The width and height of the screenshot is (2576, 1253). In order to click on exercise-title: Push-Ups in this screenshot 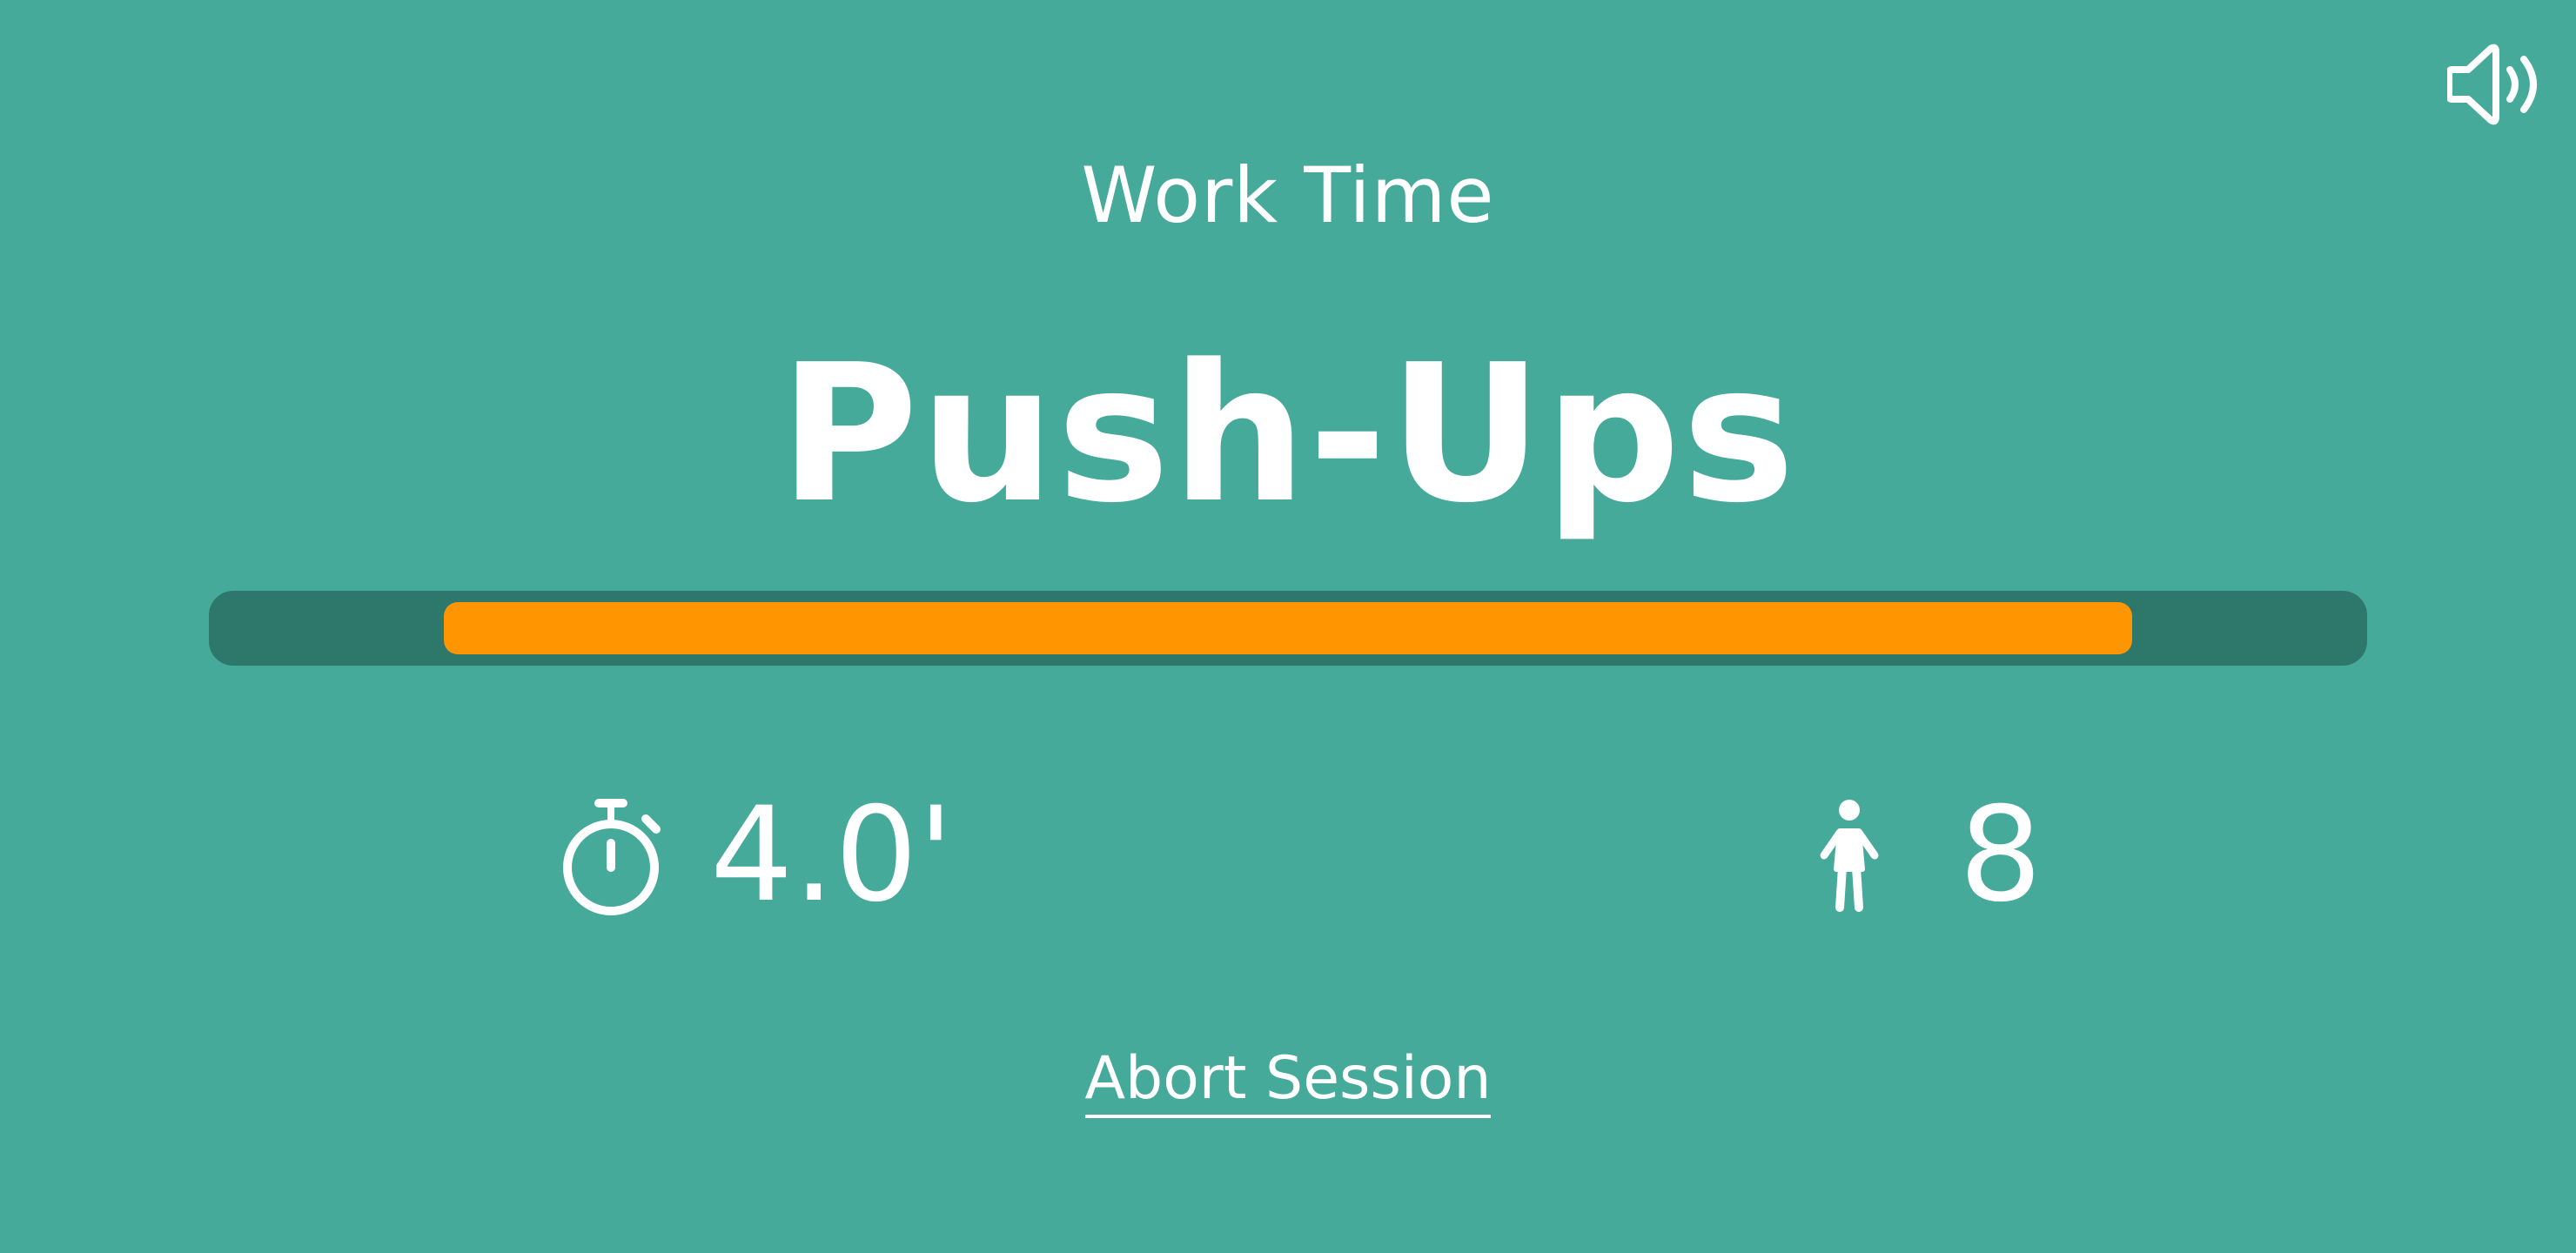, I will do `click(1288, 435)`.